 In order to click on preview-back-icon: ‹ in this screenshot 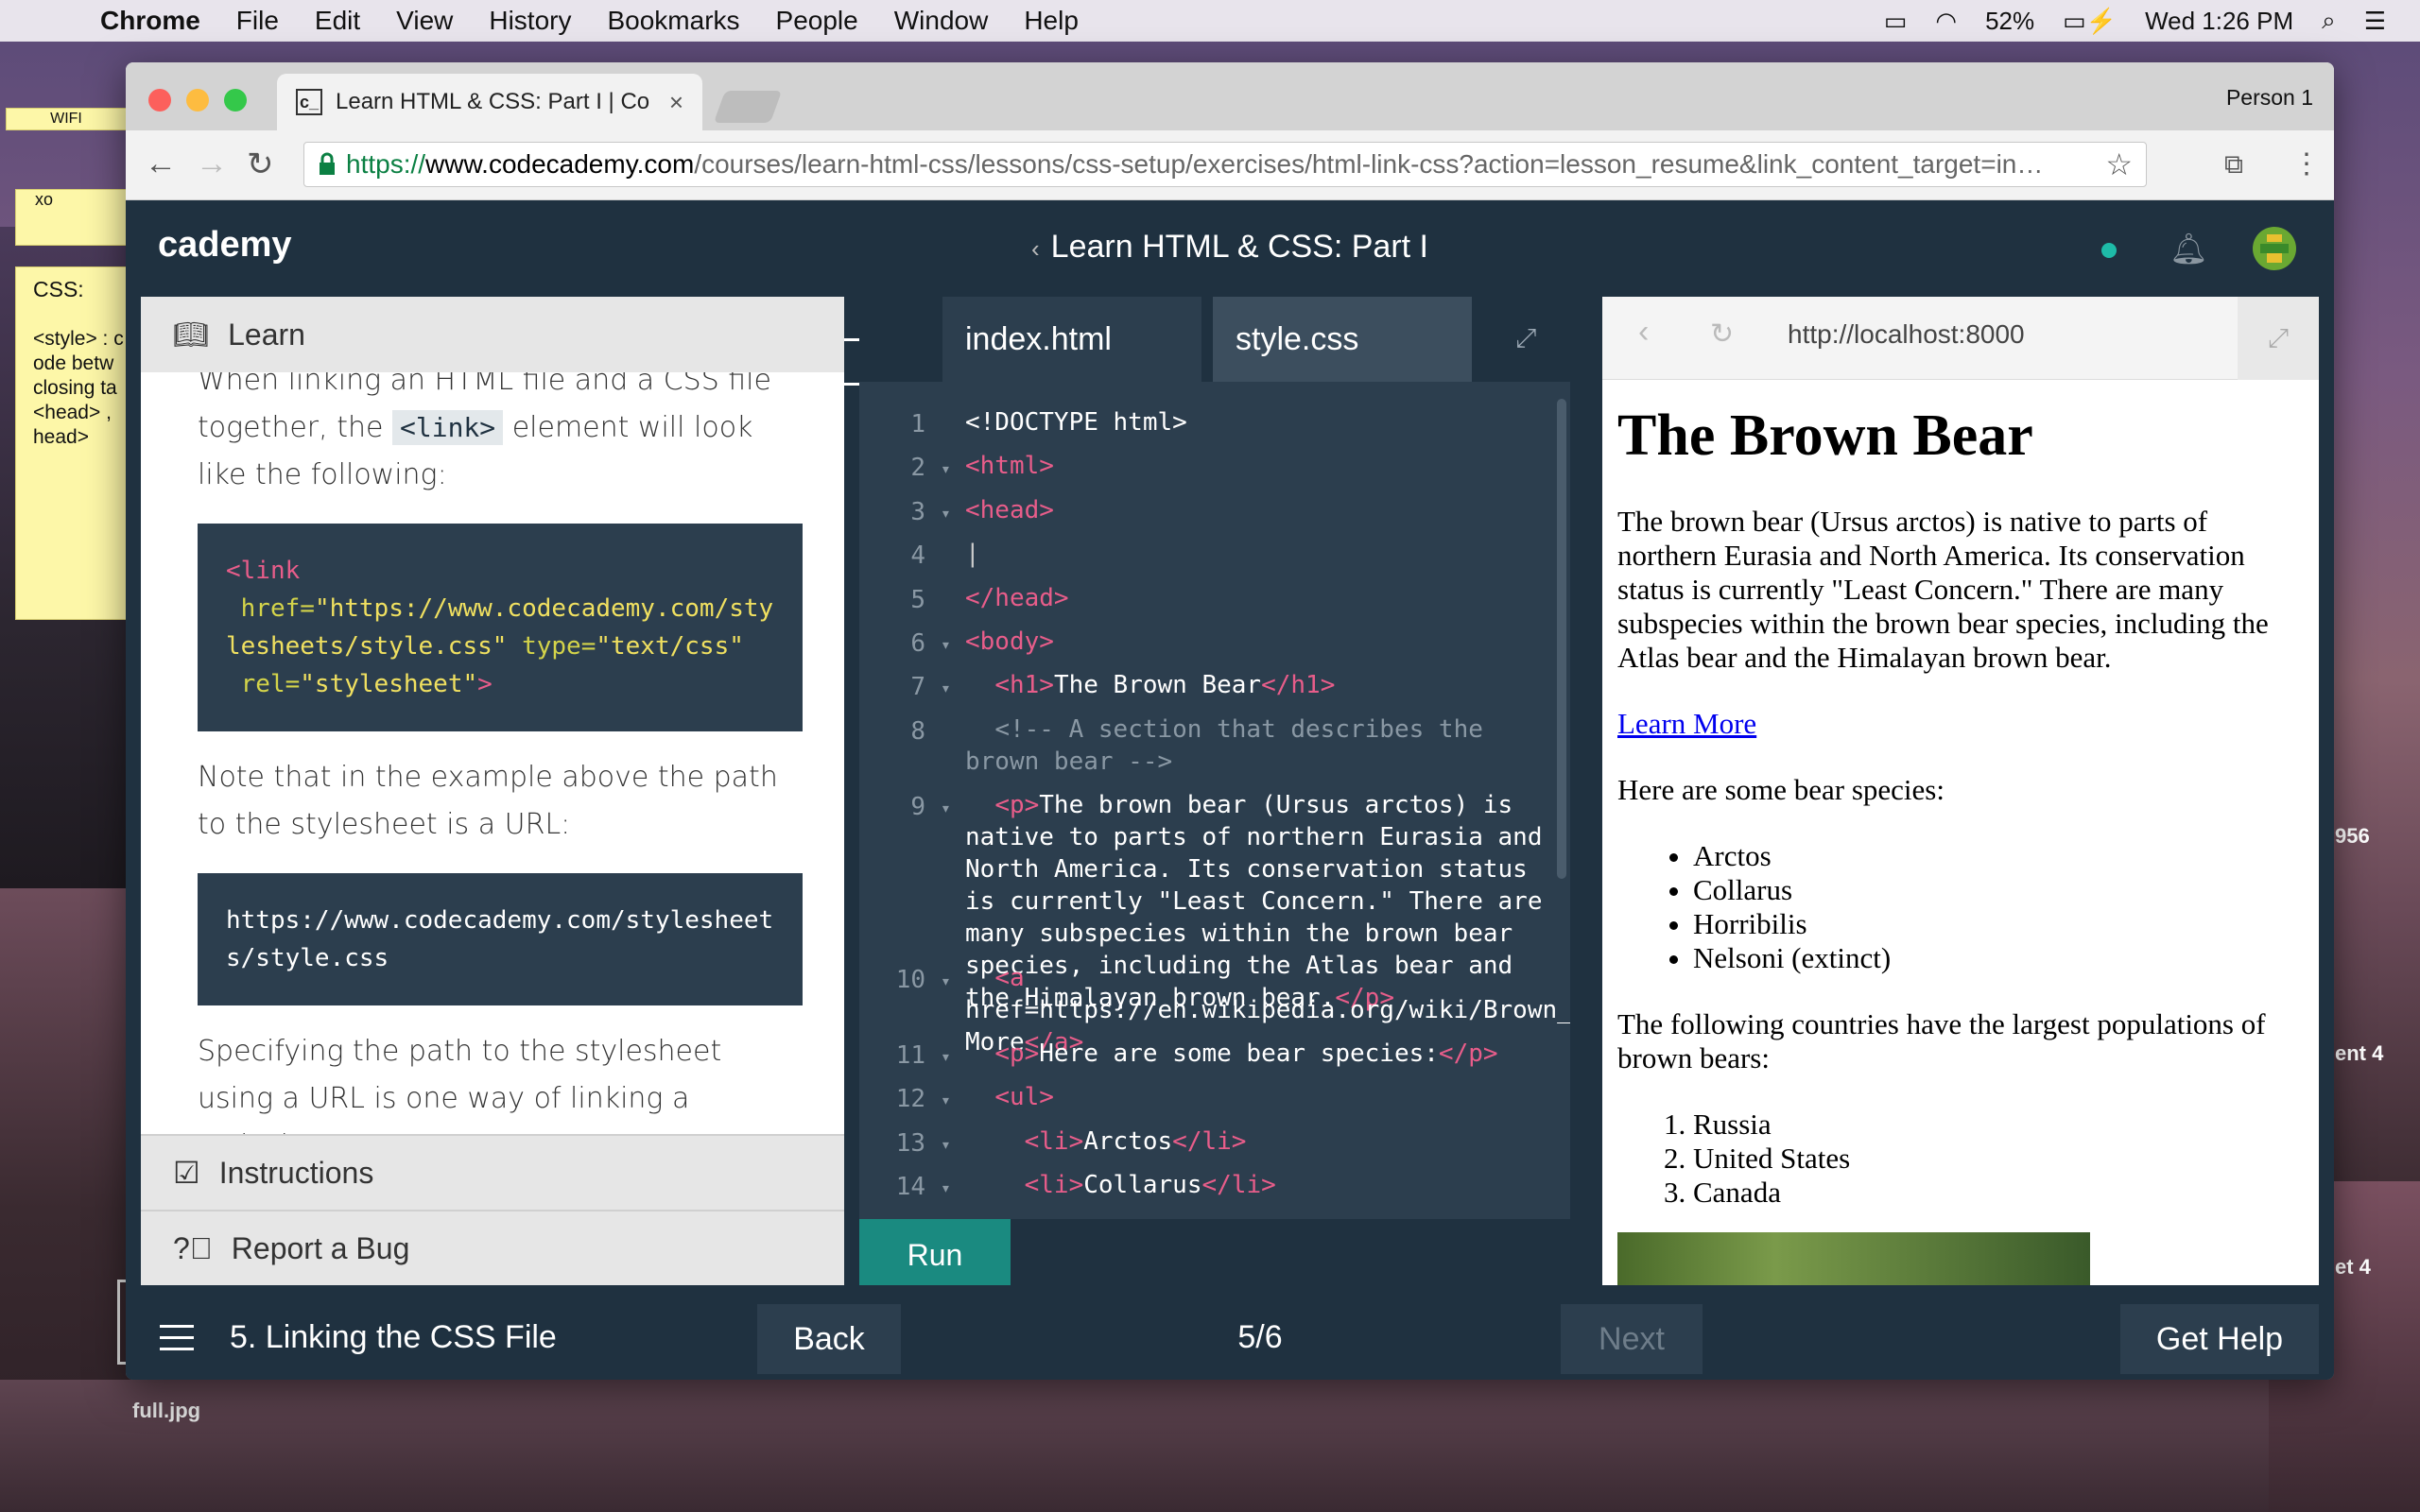, I will do `click(1644, 332)`.